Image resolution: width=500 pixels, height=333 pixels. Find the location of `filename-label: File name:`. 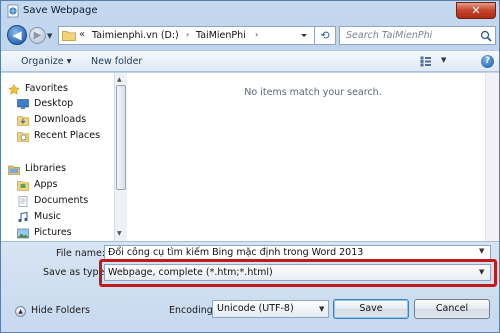

filename-label: File name: is located at coordinates (81, 253).